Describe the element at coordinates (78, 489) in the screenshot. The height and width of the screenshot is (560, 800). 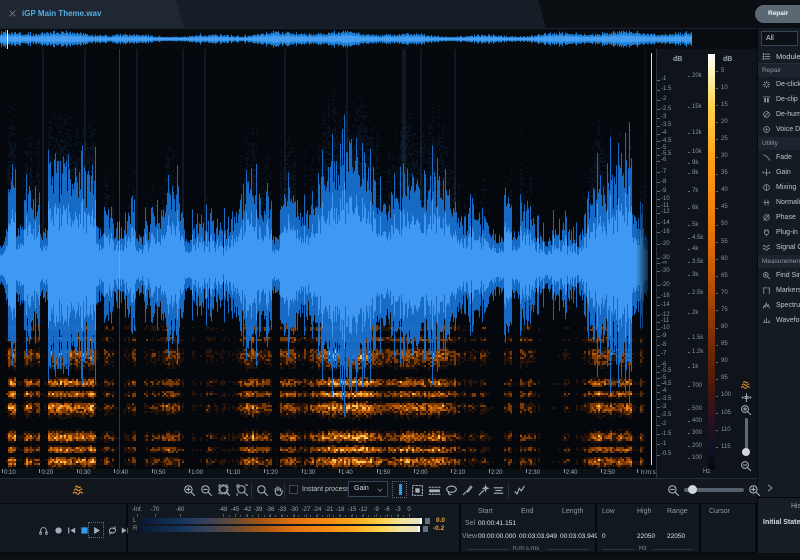
I see `spectrogram-blend-icon` at that location.